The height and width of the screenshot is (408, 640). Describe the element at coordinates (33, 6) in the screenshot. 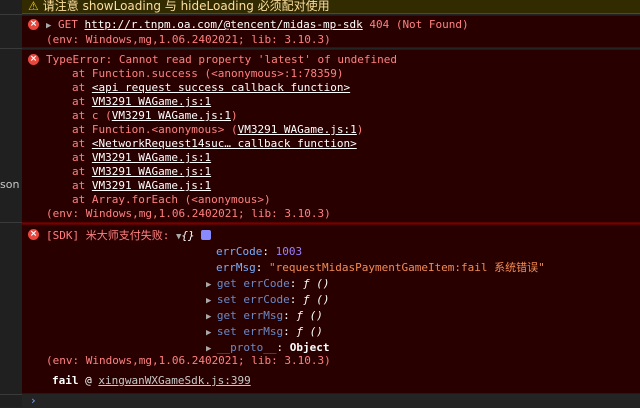

I see `warning-icon: ⚠` at that location.